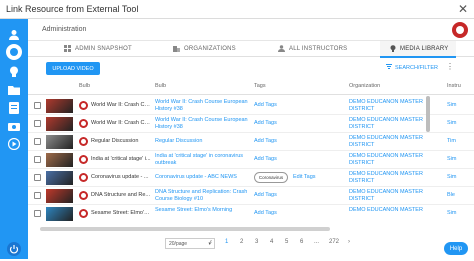 The image size is (474, 261). Describe the element at coordinates (286, 242) in the screenshot. I see `page-5: 5` at that location.